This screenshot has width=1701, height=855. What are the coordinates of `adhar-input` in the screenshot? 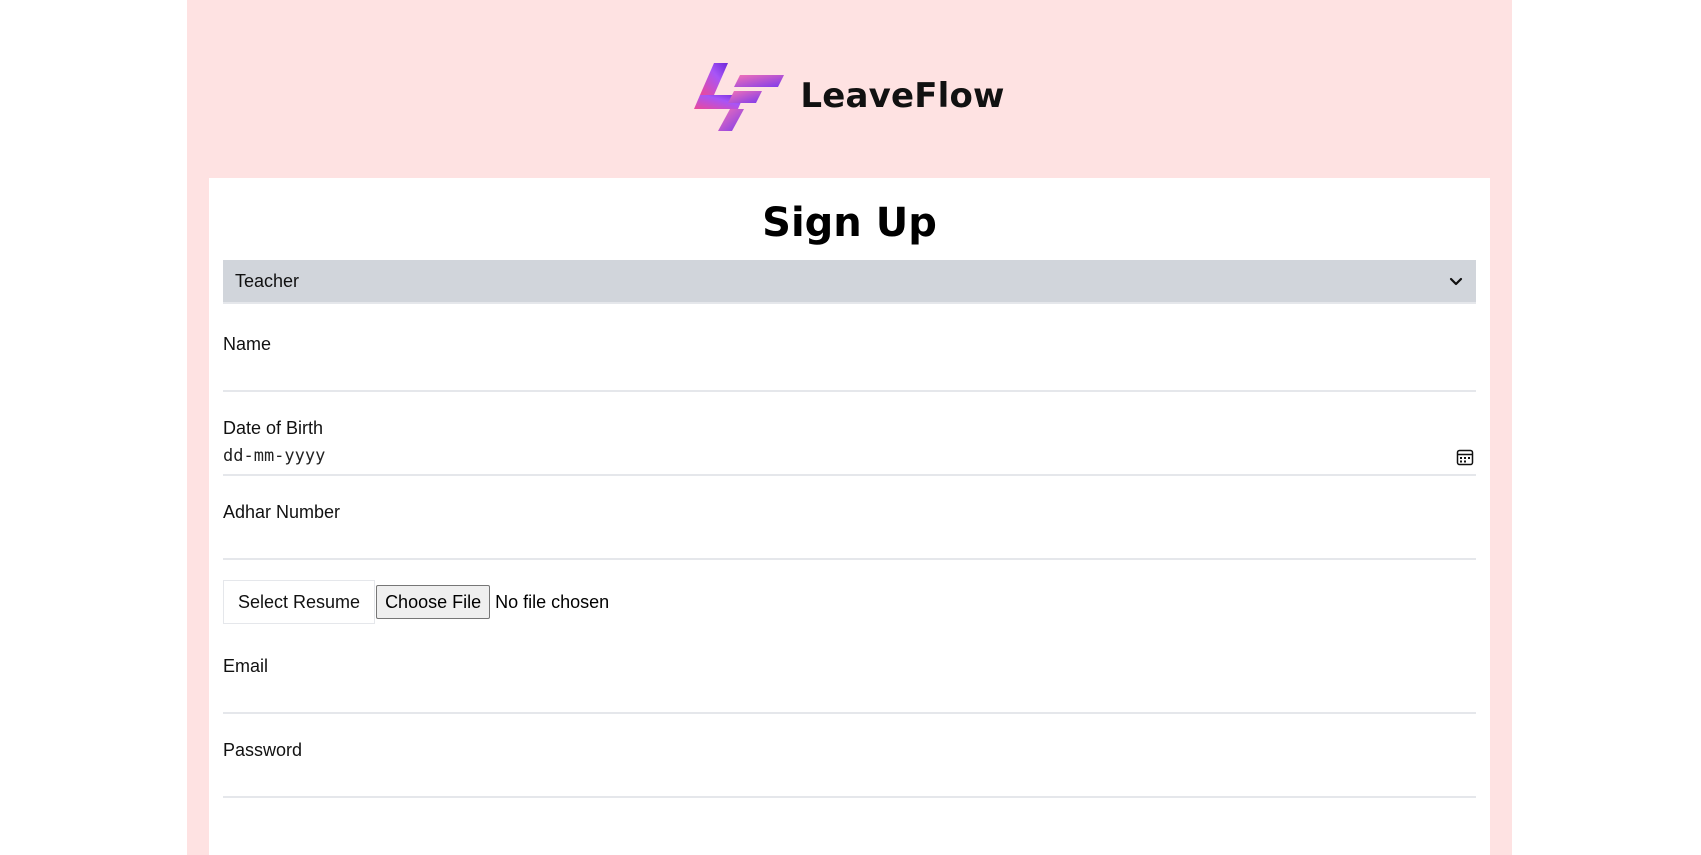 It's located at (849, 542).